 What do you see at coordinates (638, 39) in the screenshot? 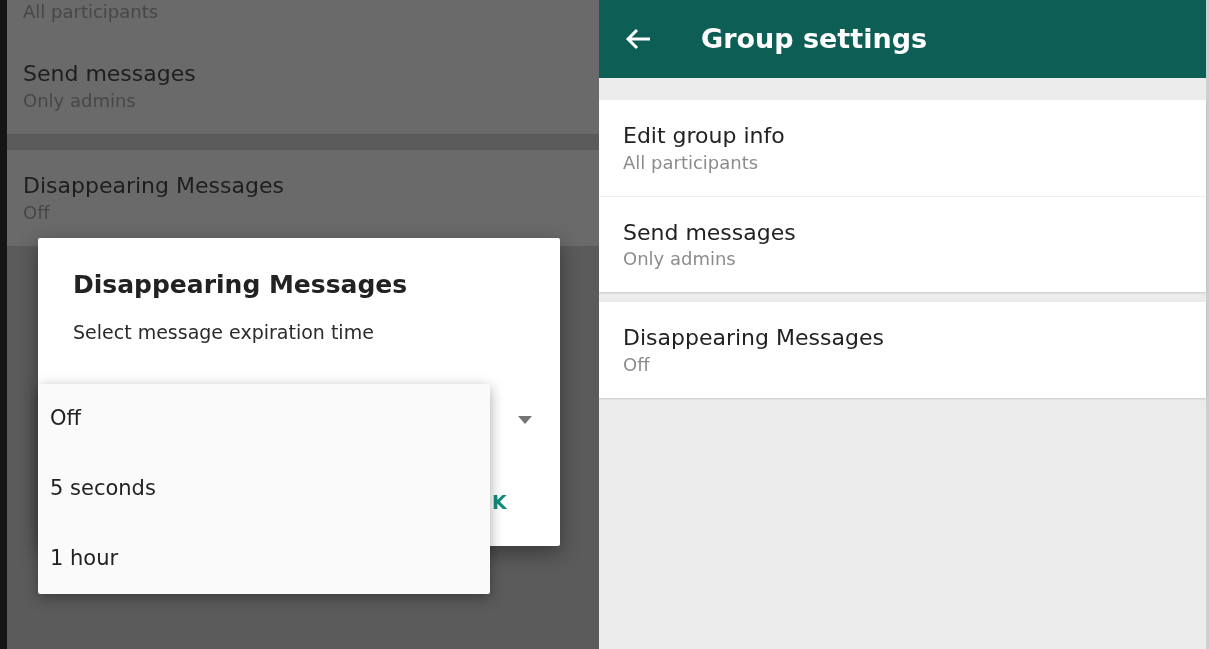
I see `back-icon` at bounding box center [638, 39].